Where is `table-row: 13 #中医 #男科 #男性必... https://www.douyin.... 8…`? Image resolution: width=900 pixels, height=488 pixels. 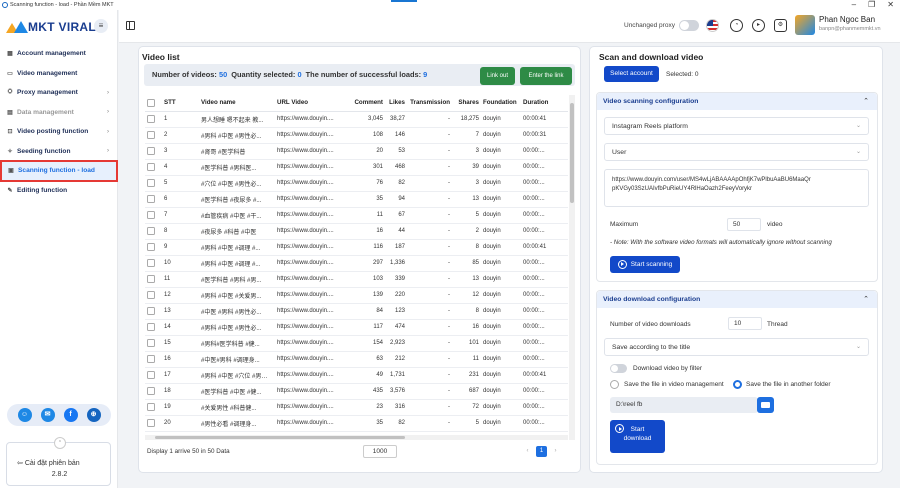
table-row: 13 #中医 #男科 #男性必... https://www.douyin.... 8… is located at coordinates (356, 311).